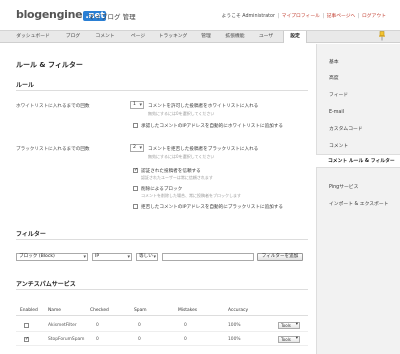 Image resolution: width=400 pixels, height=354 pixels. Describe the element at coordinates (266, 37) in the screenshot. I see `nav-users: ユーザ` at that location.